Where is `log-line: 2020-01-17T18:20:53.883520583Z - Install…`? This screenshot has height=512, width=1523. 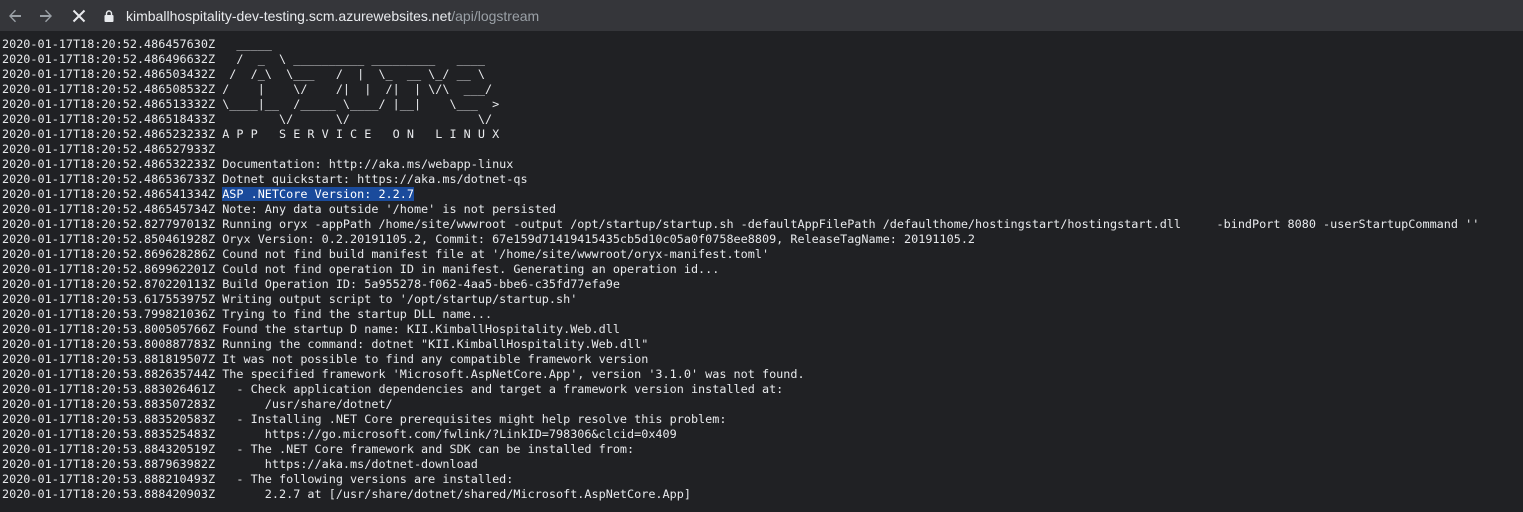 log-line: 2020-01-17T18:20:53.883520583Z - Install… is located at coordinates (762, 419).